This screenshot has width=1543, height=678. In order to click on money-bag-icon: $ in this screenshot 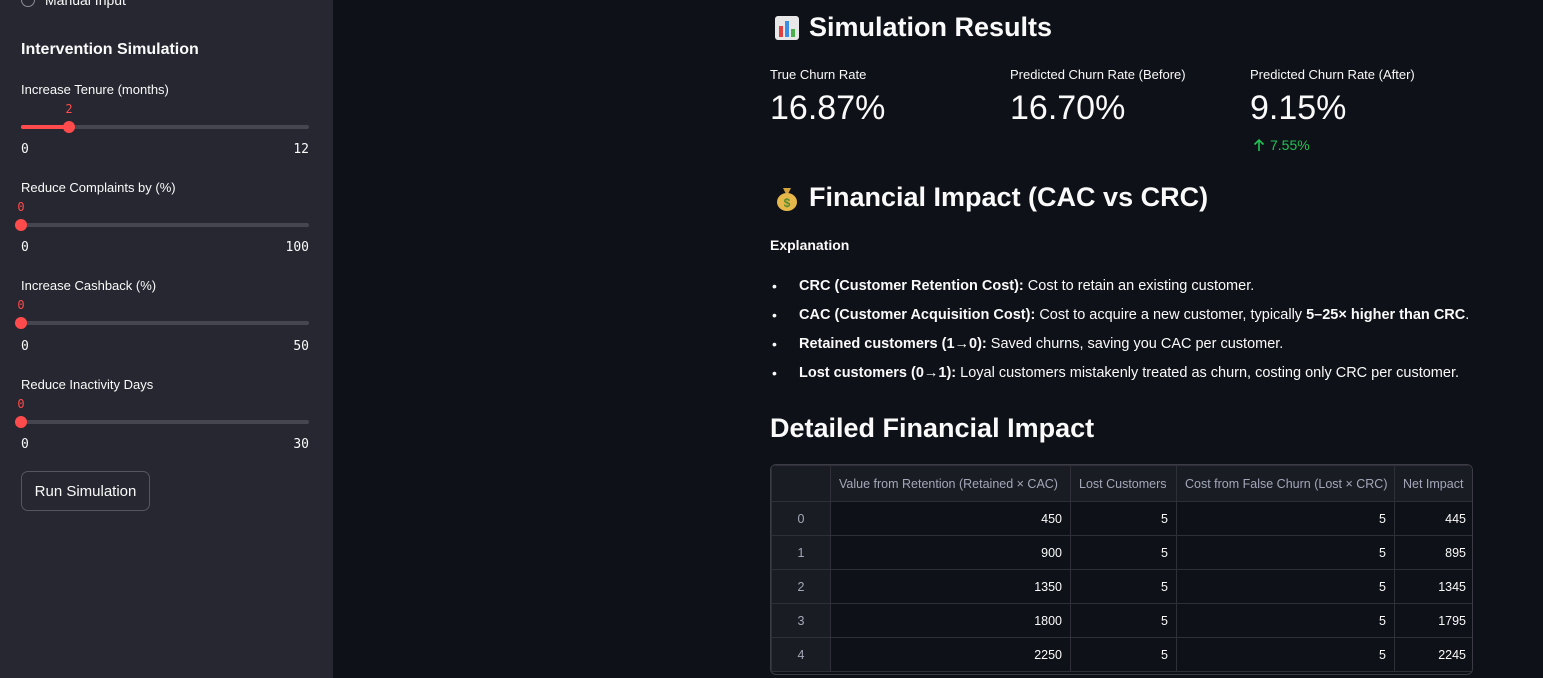, I will do `click(787, 199)`.